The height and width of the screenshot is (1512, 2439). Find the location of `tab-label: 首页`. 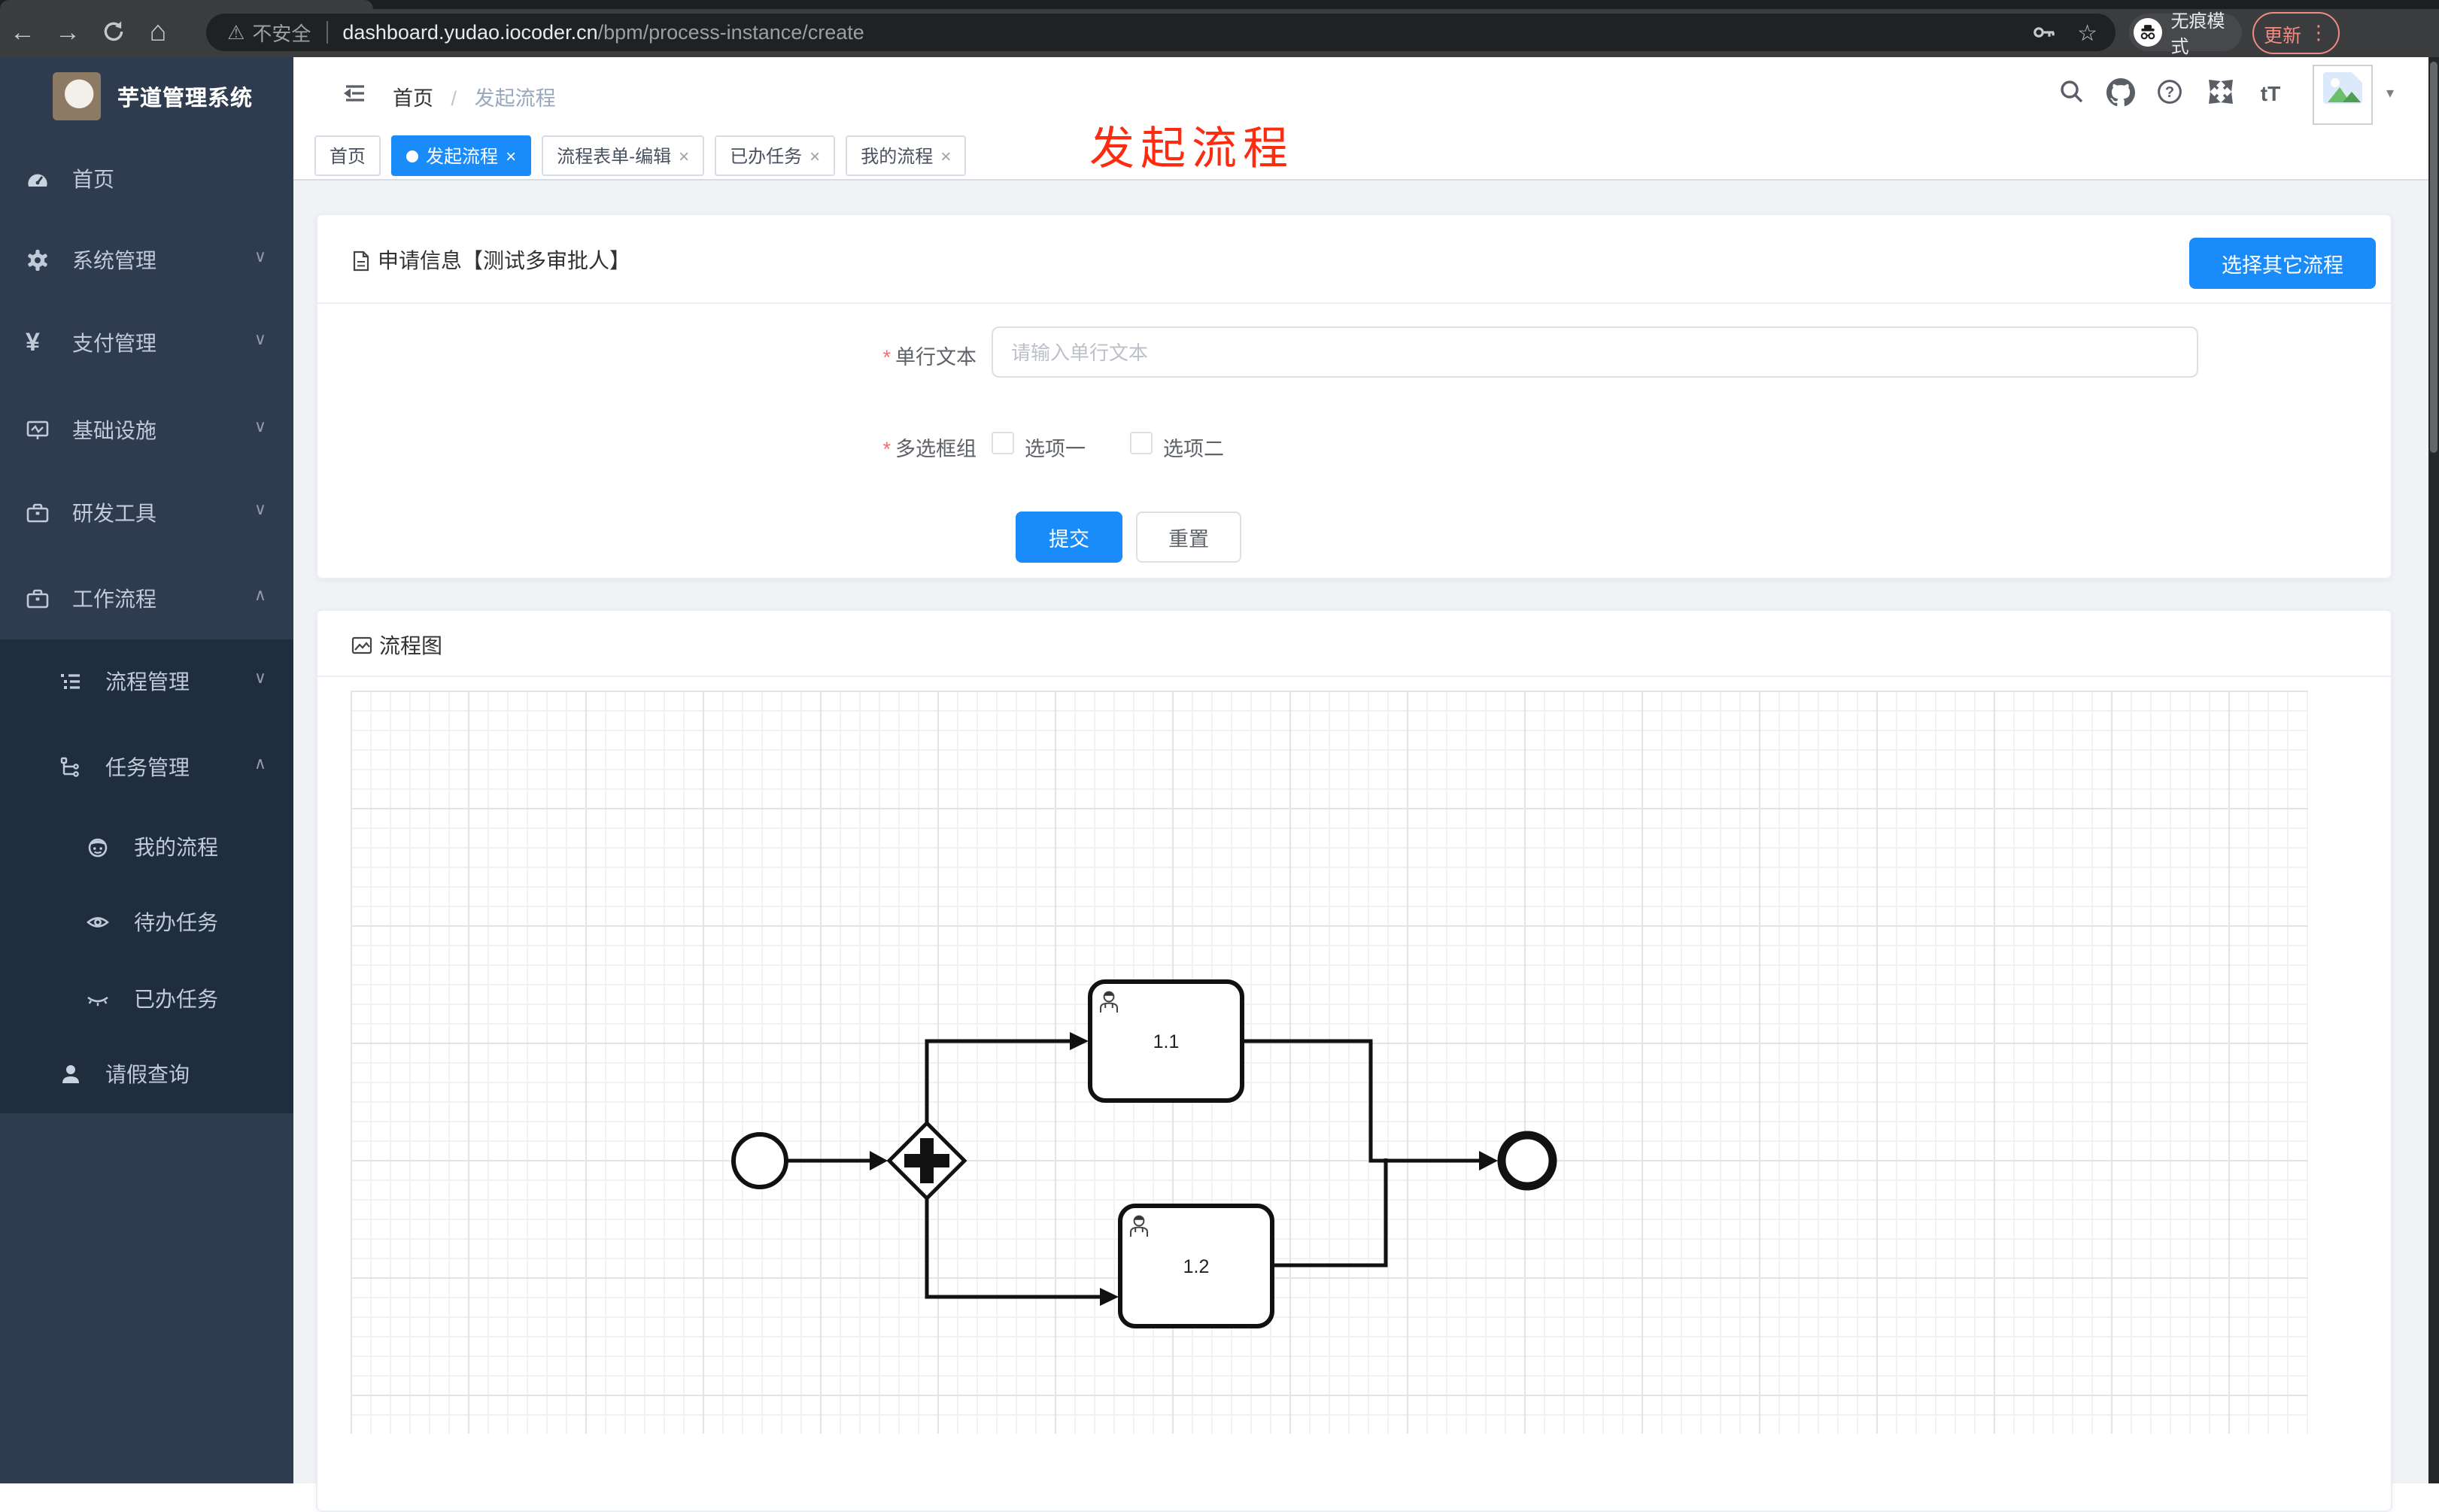

tab-label: 首页 is located at coordinates (348, 156).